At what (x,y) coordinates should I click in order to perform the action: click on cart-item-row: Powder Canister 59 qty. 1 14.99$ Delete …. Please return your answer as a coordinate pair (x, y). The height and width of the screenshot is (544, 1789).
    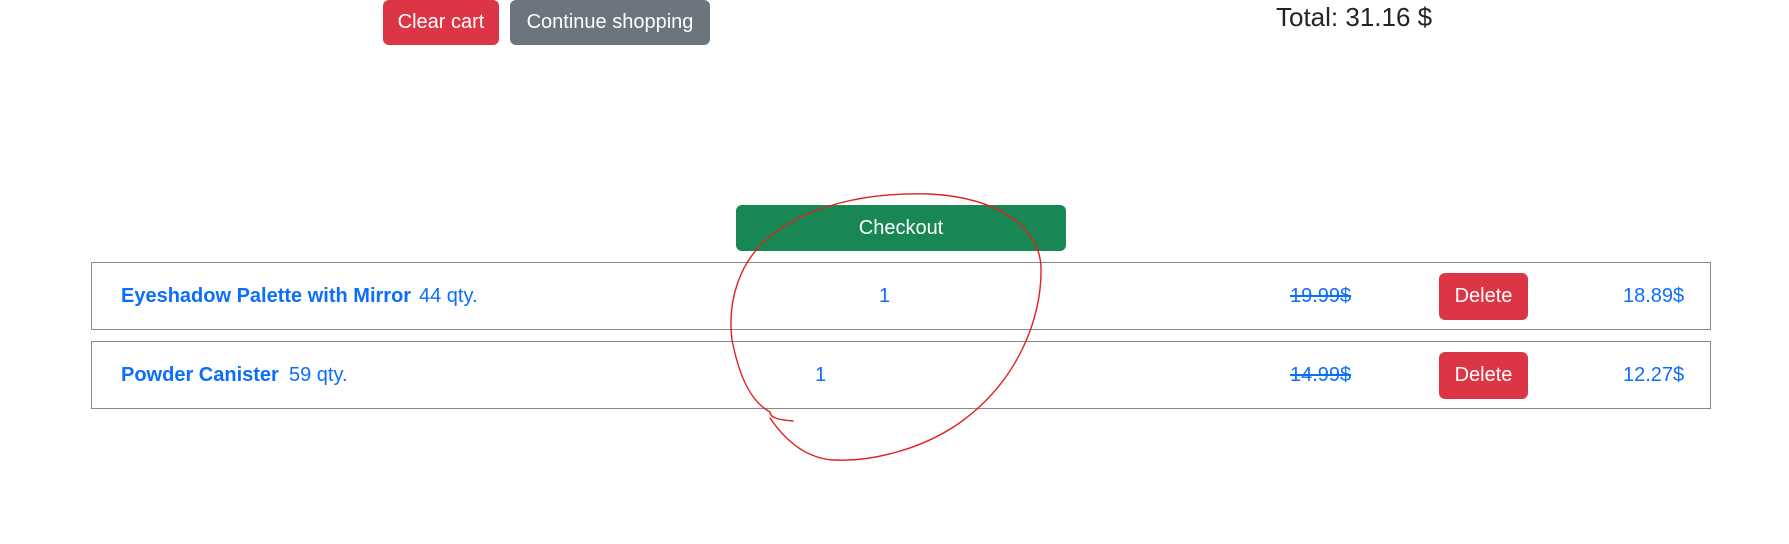
    Looking at the image, I should click on (901, 375).